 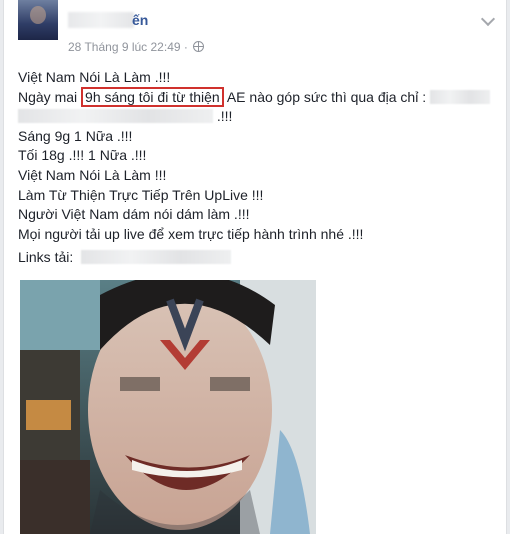 I want to click on message-text: .!!!, so click(x=224, y=116).